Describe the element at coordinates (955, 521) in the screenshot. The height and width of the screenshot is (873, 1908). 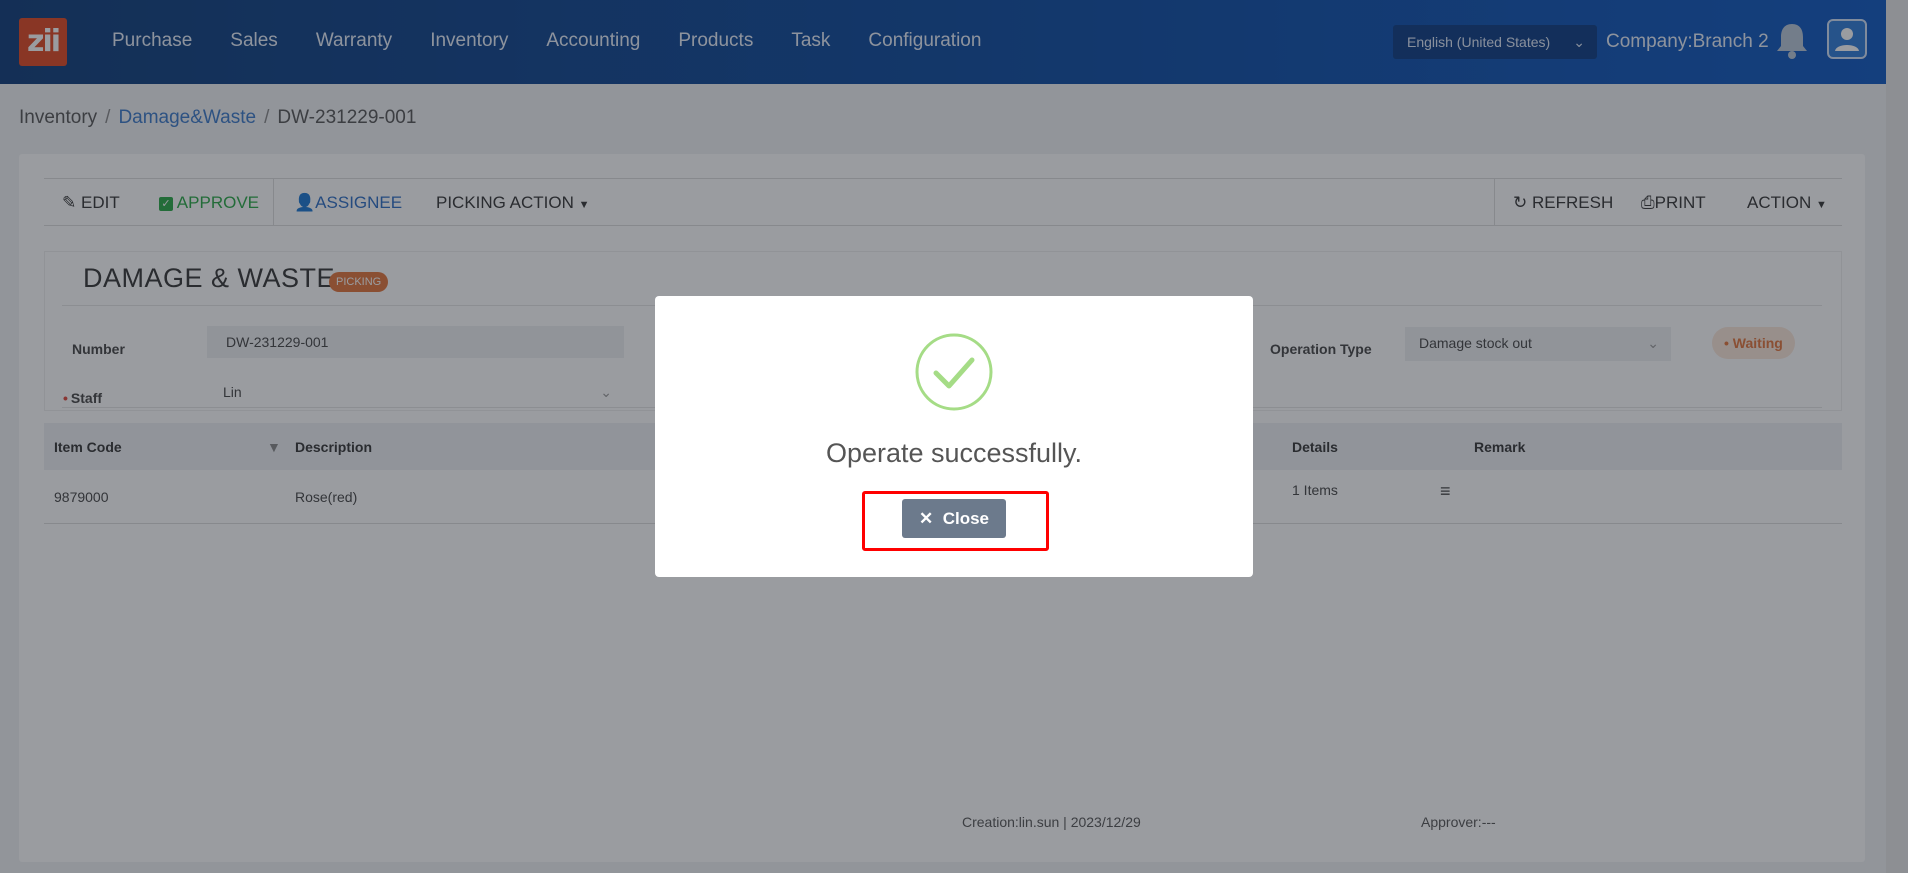
I see `highlight-annotation-box` at that location.